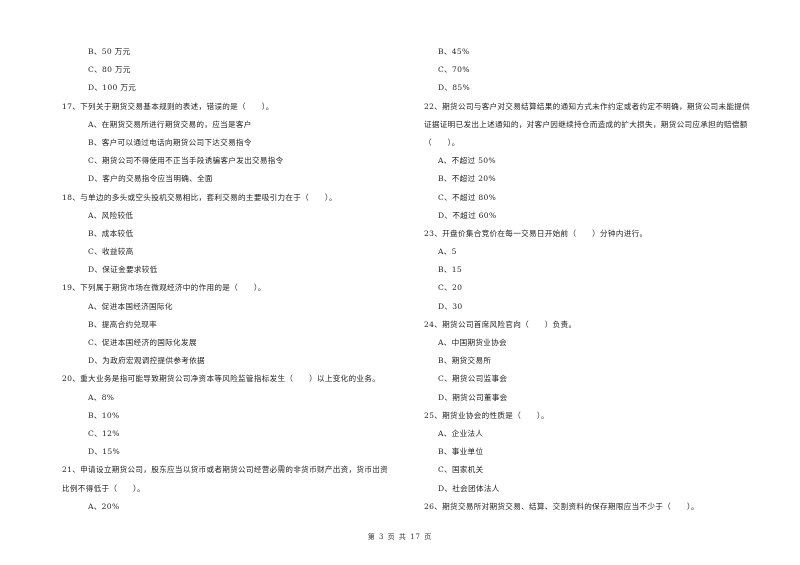 Image resolution: width=800 pixels, height=565 pixels. I want to click on answer-option: D、社会团体法人, so click(469, 488).